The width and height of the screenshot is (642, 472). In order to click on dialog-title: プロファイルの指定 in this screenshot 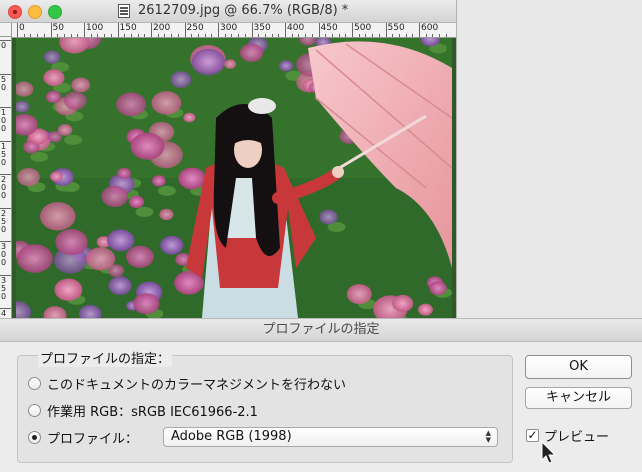, I will do `click(321, 330)`.